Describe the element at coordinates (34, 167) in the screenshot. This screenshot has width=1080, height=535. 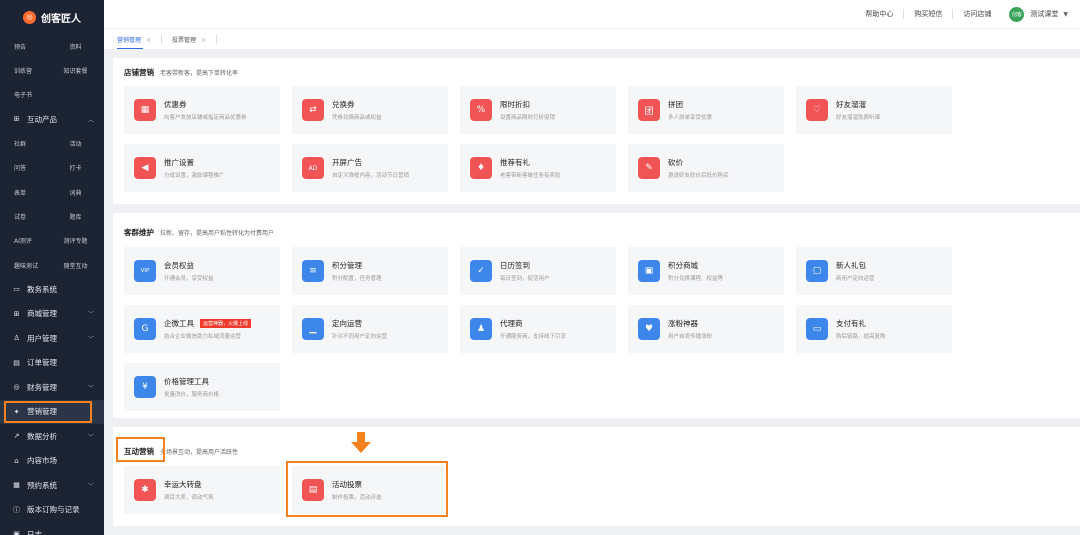
I see `submenu-item: 问答` at that location.